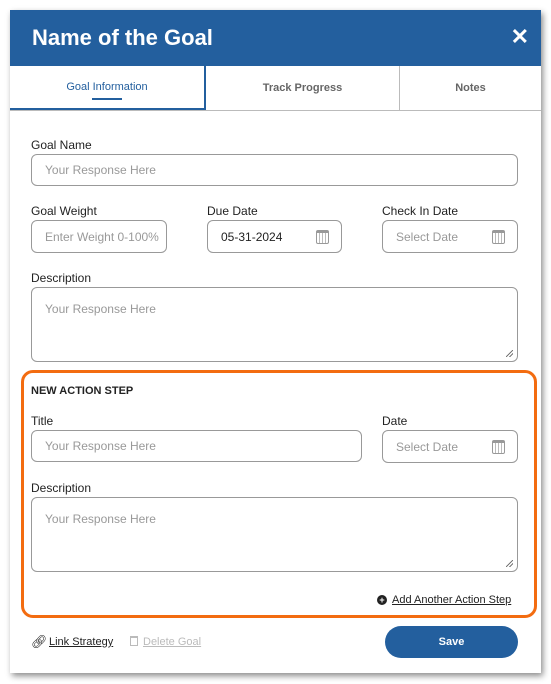 The height and width of the screenshot is (684, 551). What do you see at coordinates (520, 37) in the screenshot?
I see `close-icon: ✕` at bounding box center [520, 37].